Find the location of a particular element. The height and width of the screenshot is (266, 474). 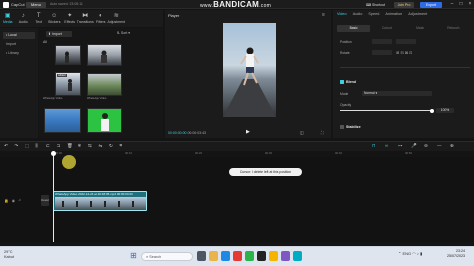

position-y-field is located at coordinates (406, 41).